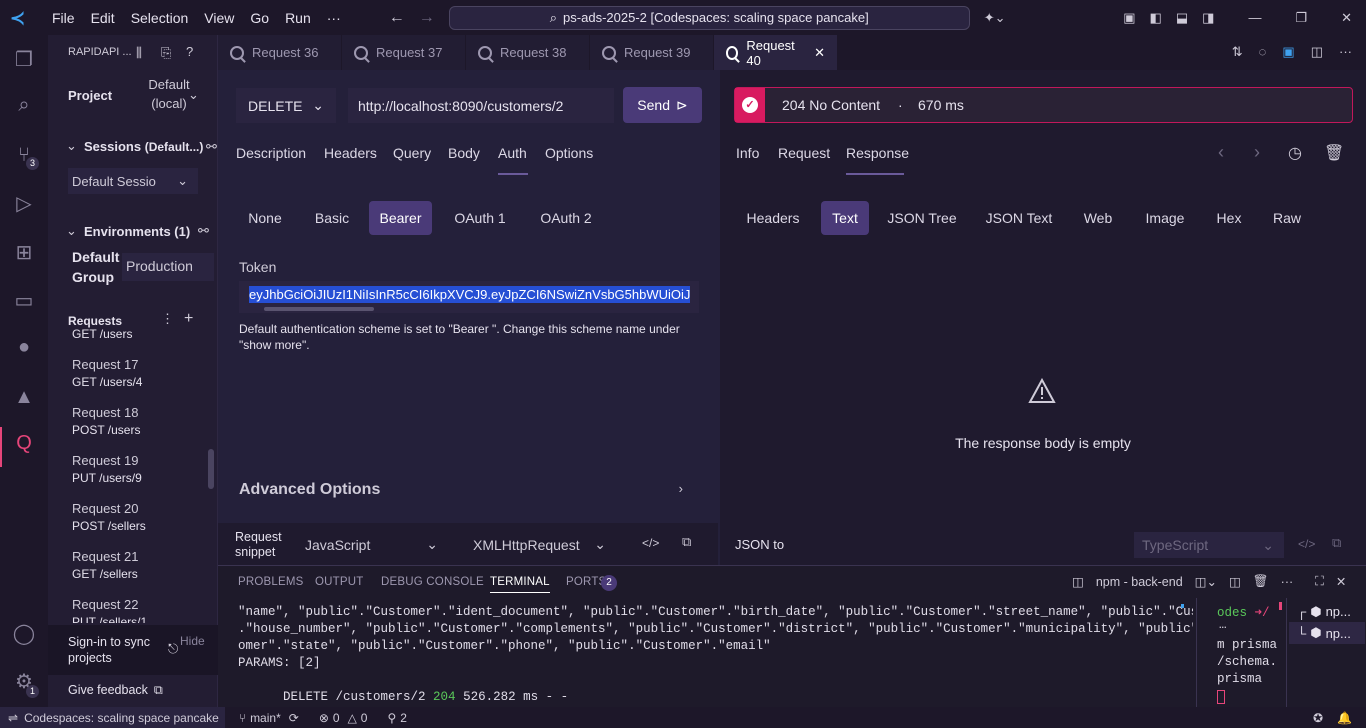 This screenshot has height=728, width=1366. I want to click on forward-arrow-icon: →, so click(427, 18).